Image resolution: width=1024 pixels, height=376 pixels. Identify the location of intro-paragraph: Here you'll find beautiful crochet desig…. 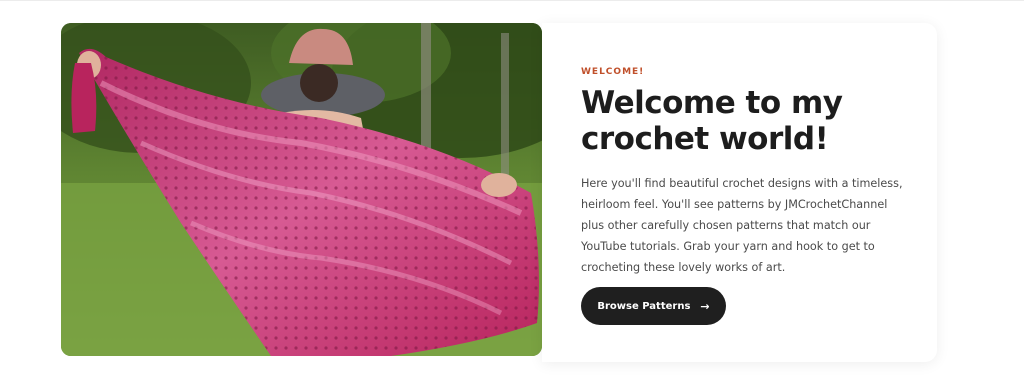
(742, 225).